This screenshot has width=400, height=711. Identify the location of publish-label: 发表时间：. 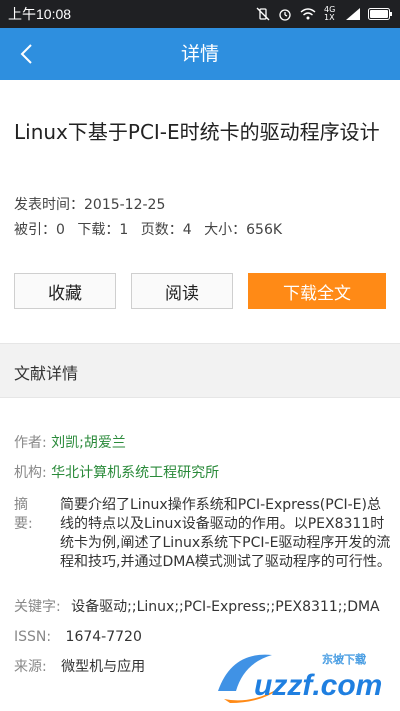
(49, 205).